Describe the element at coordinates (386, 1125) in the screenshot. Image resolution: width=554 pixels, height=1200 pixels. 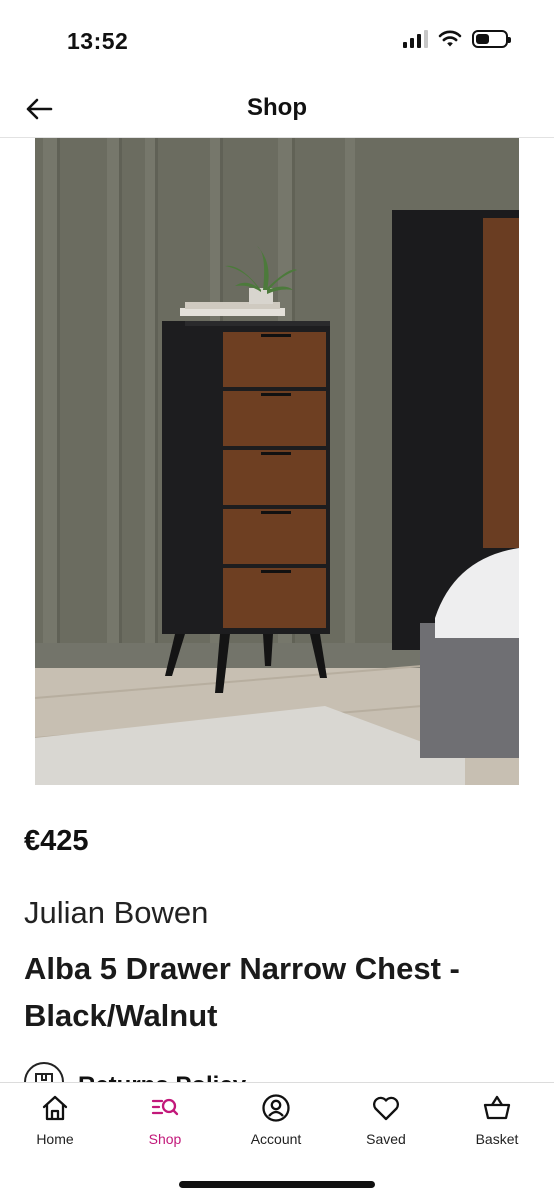
I see `tab-saved: Saved` at that location.